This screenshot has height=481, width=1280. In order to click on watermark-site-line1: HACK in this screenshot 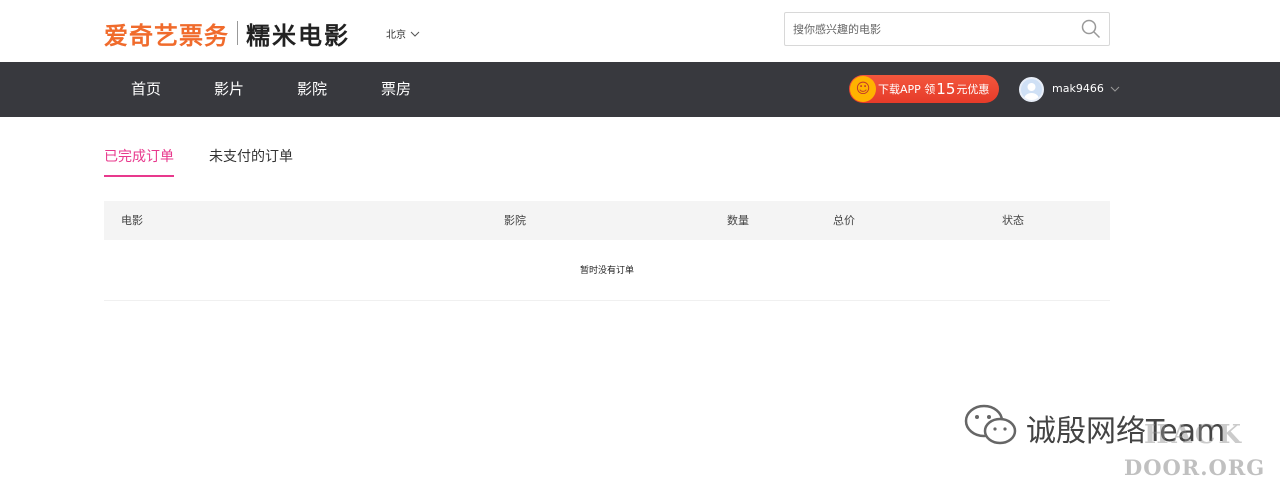, I will do `click(1194, 435)`.